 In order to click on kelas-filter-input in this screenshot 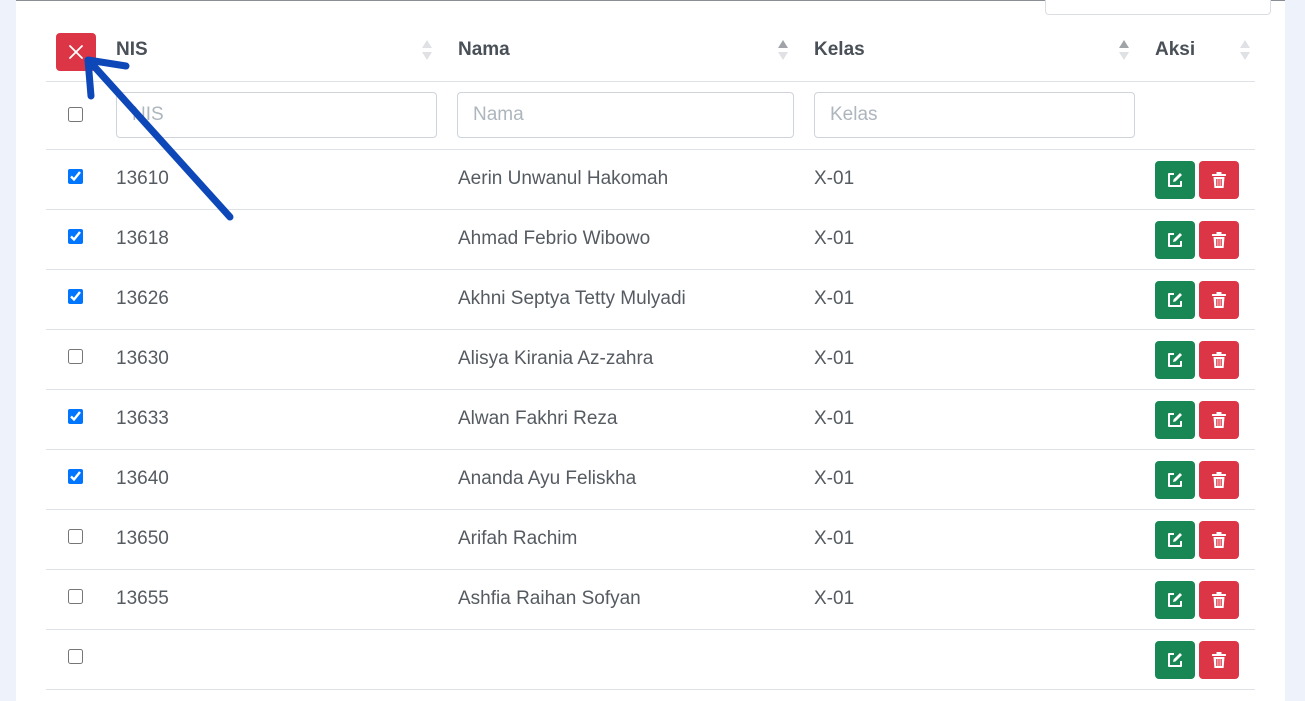, I will do `click(974, 115)`.